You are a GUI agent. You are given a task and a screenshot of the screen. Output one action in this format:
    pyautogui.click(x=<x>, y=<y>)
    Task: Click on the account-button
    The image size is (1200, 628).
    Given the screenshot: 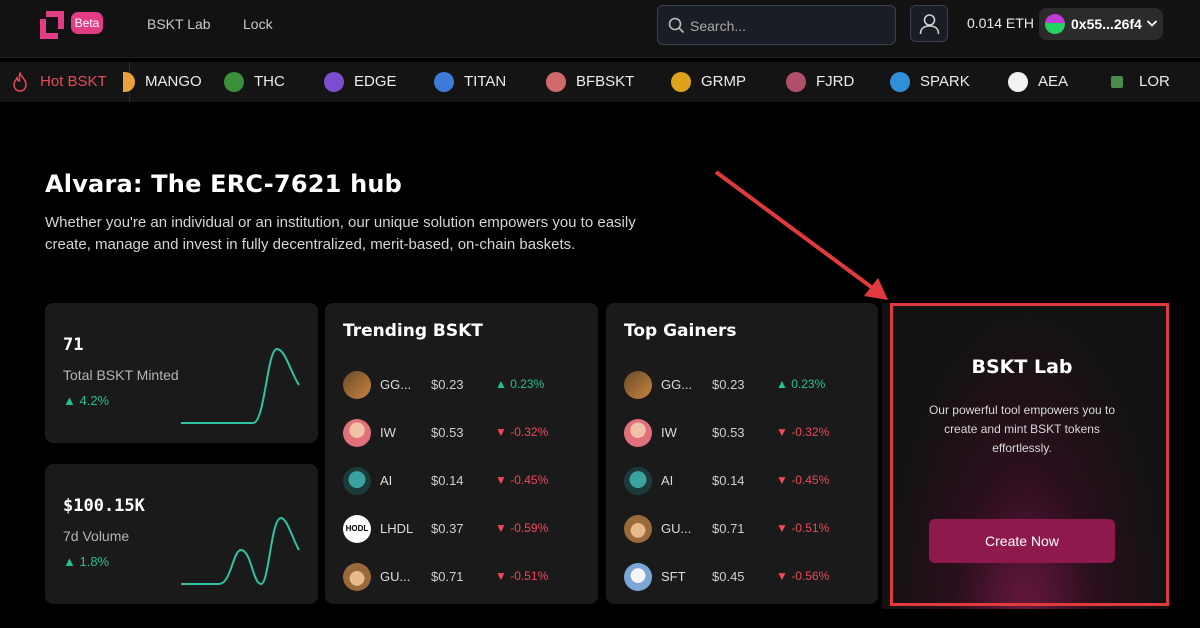 What is the action you would take?
    pyautogui.click(x=929, y=23)
    